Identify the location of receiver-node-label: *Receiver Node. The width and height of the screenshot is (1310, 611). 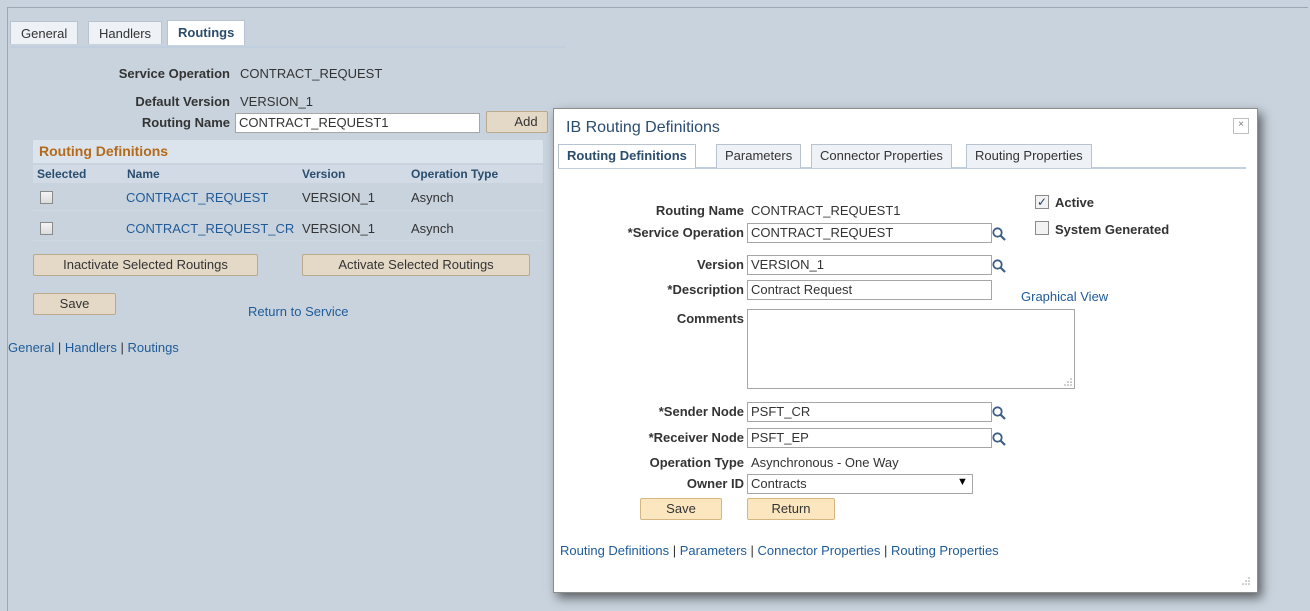
(696, 437).